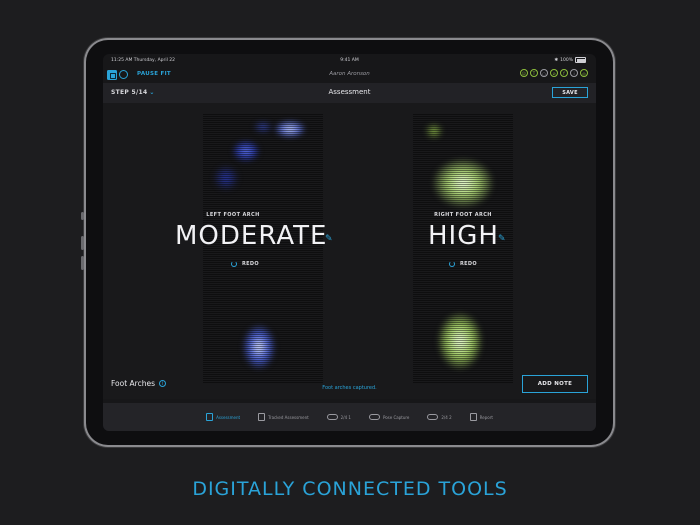 The image size is (700, 525). I want to click on tool-7-icon: ◎, so click(584, 73).